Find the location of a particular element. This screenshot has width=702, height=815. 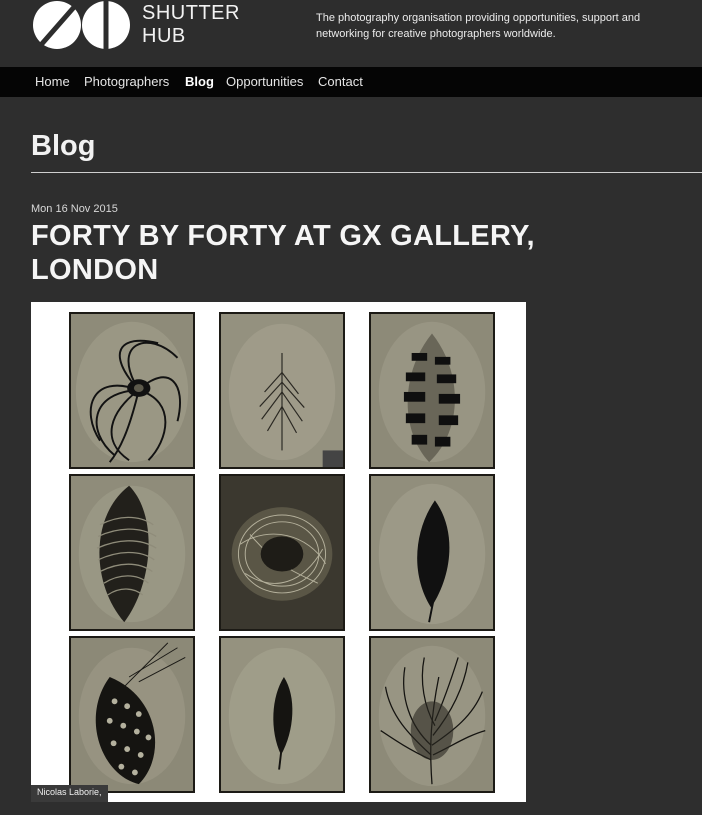

plate-barred-feather is located at coordinates (432, 390).